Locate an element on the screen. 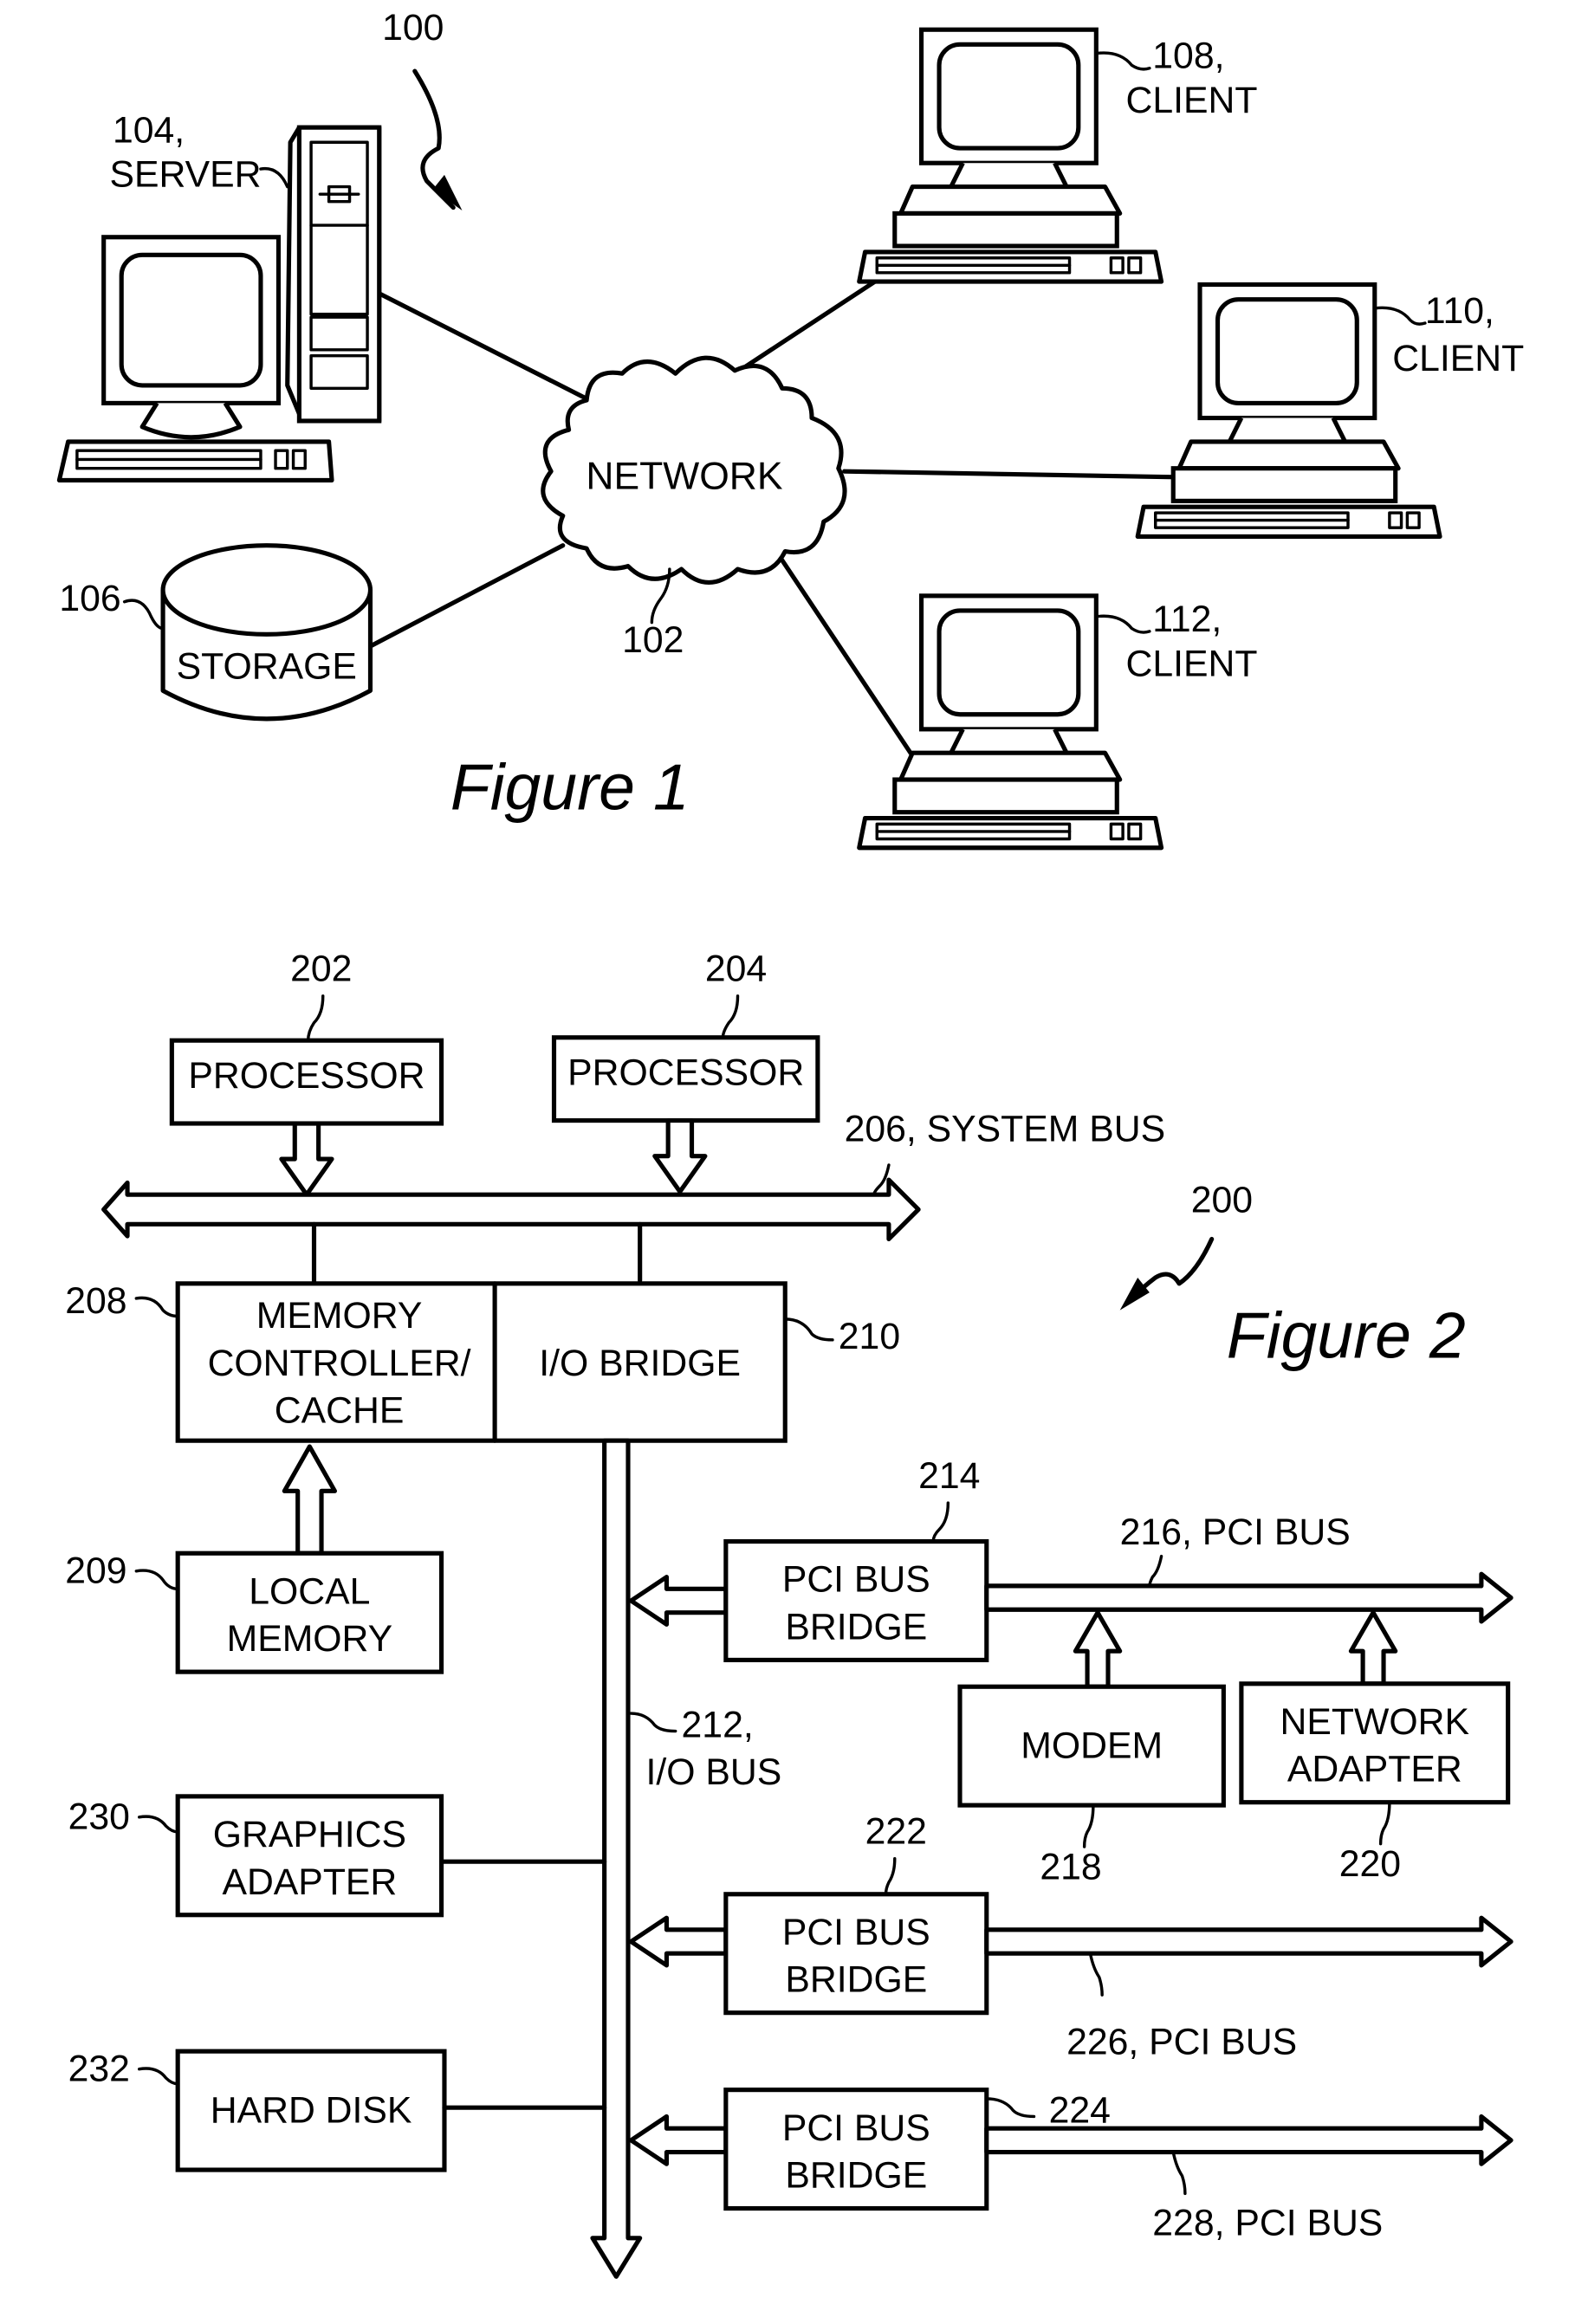 The image size is (1588, 2324). pci-bus-label: 228, PCI BUS is located at coordinates (1267, 2222).